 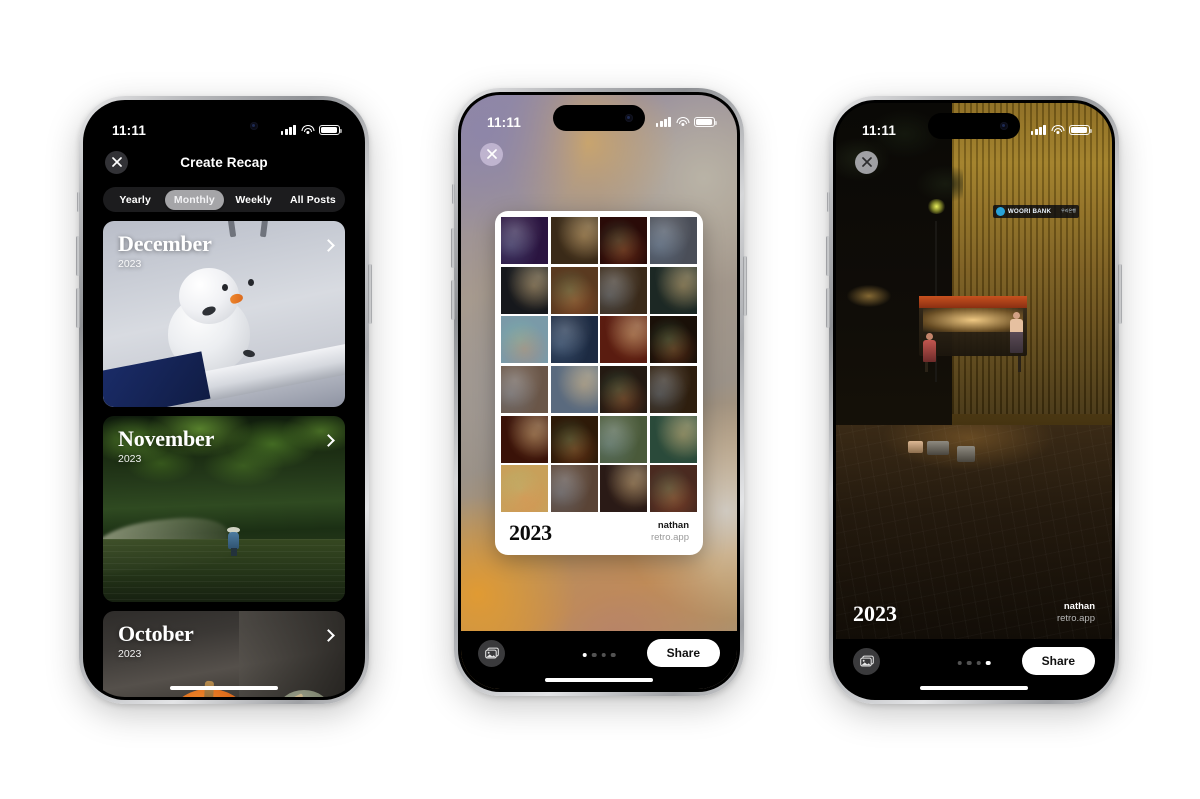 What do you see at coordinates (683, 653) in the screenshot?
I see `share-button-2: Share` at bounding box center [683, 653].